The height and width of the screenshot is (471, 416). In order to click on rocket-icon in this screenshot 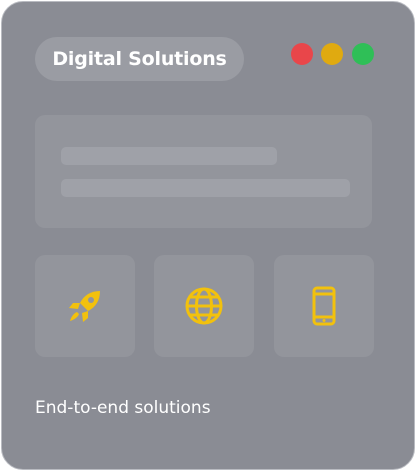, I will do `click(84, 306)`.